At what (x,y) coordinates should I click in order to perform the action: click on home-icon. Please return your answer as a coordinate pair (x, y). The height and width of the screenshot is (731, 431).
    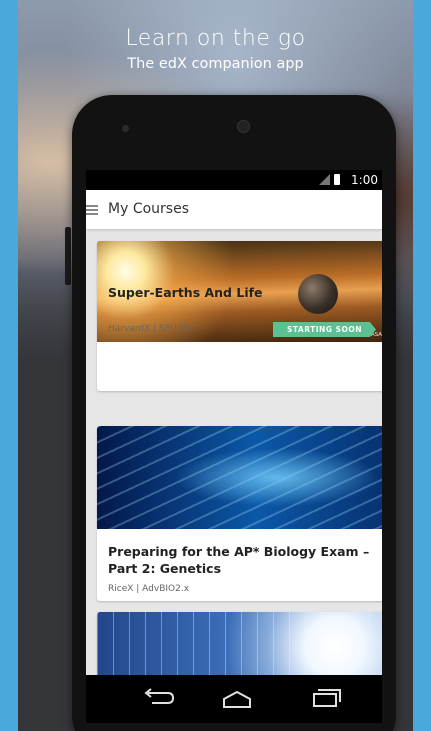
    Looking at the image, I should click on (237, 699).